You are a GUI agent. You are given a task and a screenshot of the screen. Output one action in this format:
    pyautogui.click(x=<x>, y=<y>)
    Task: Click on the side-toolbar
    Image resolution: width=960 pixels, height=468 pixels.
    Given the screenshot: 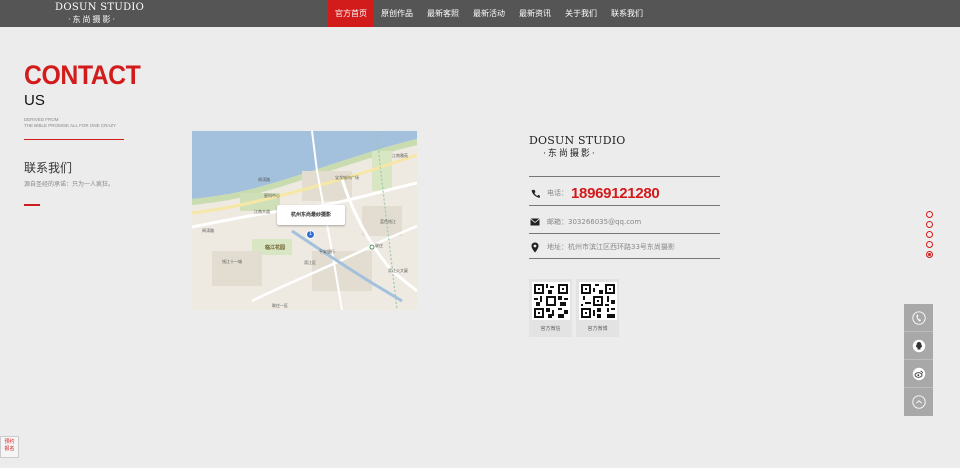 What is the action you would take?
    pyautogui.click(x=918, y=360)
    